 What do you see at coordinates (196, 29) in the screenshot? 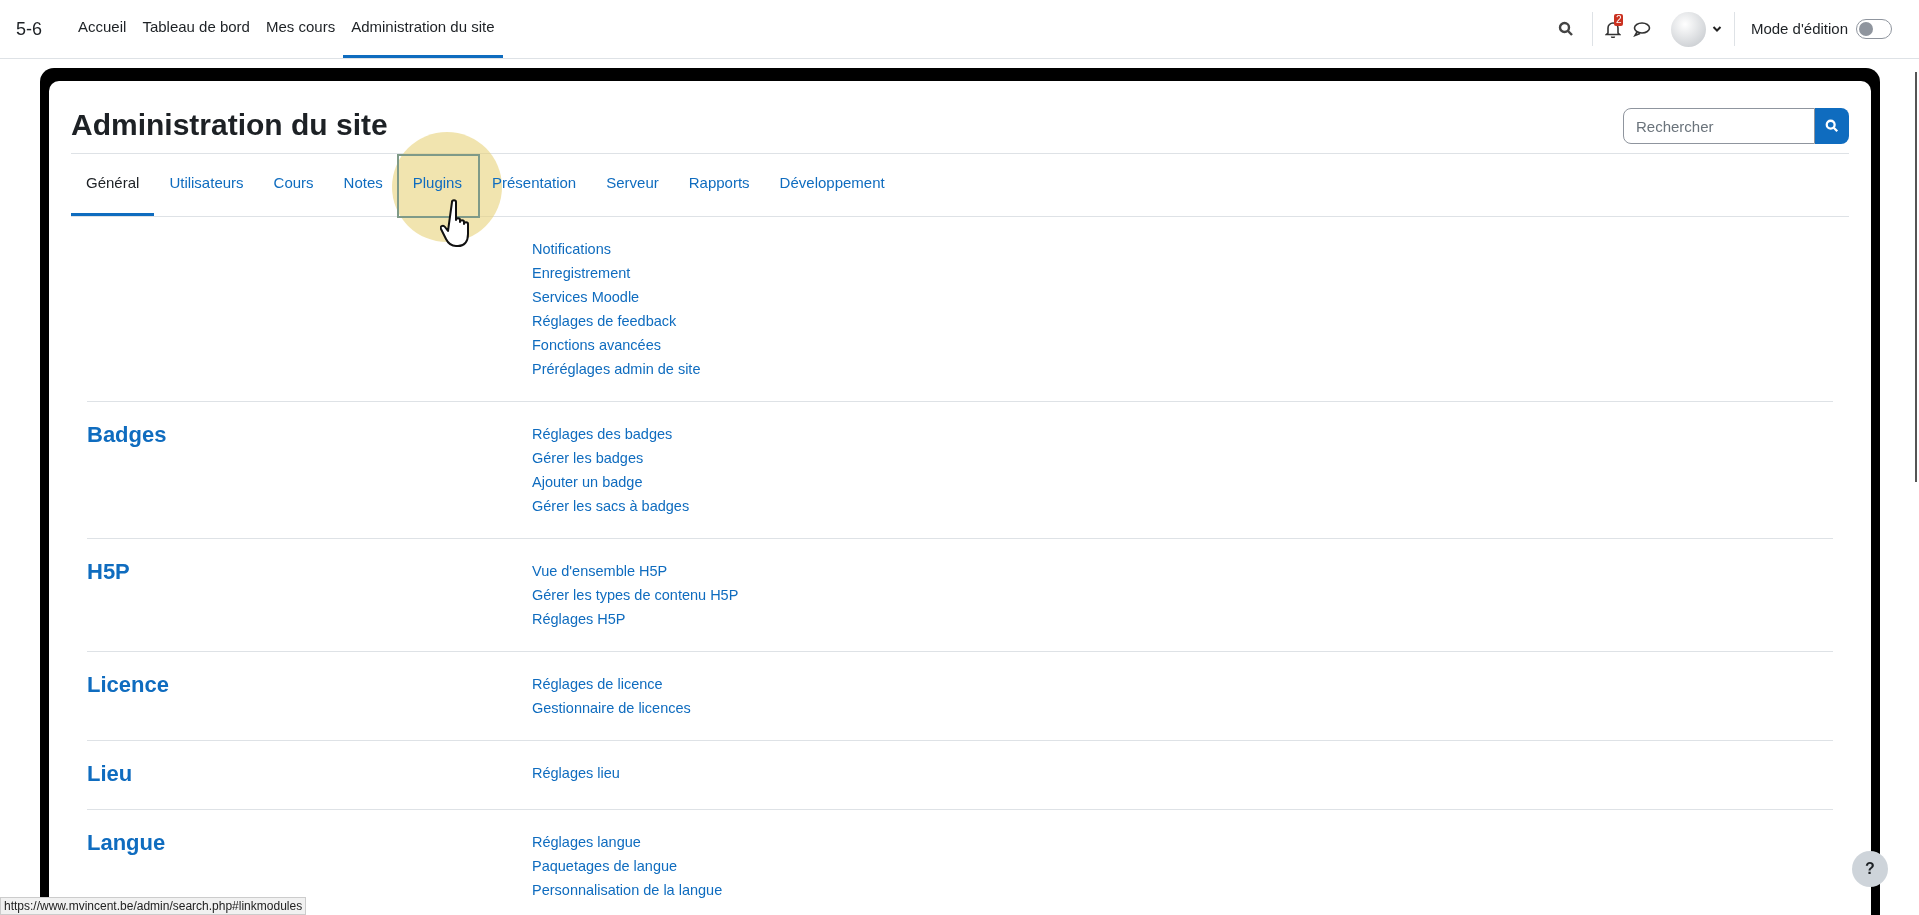
I see `nav-link: Tableau de bord` at bounding box center [196, 29].